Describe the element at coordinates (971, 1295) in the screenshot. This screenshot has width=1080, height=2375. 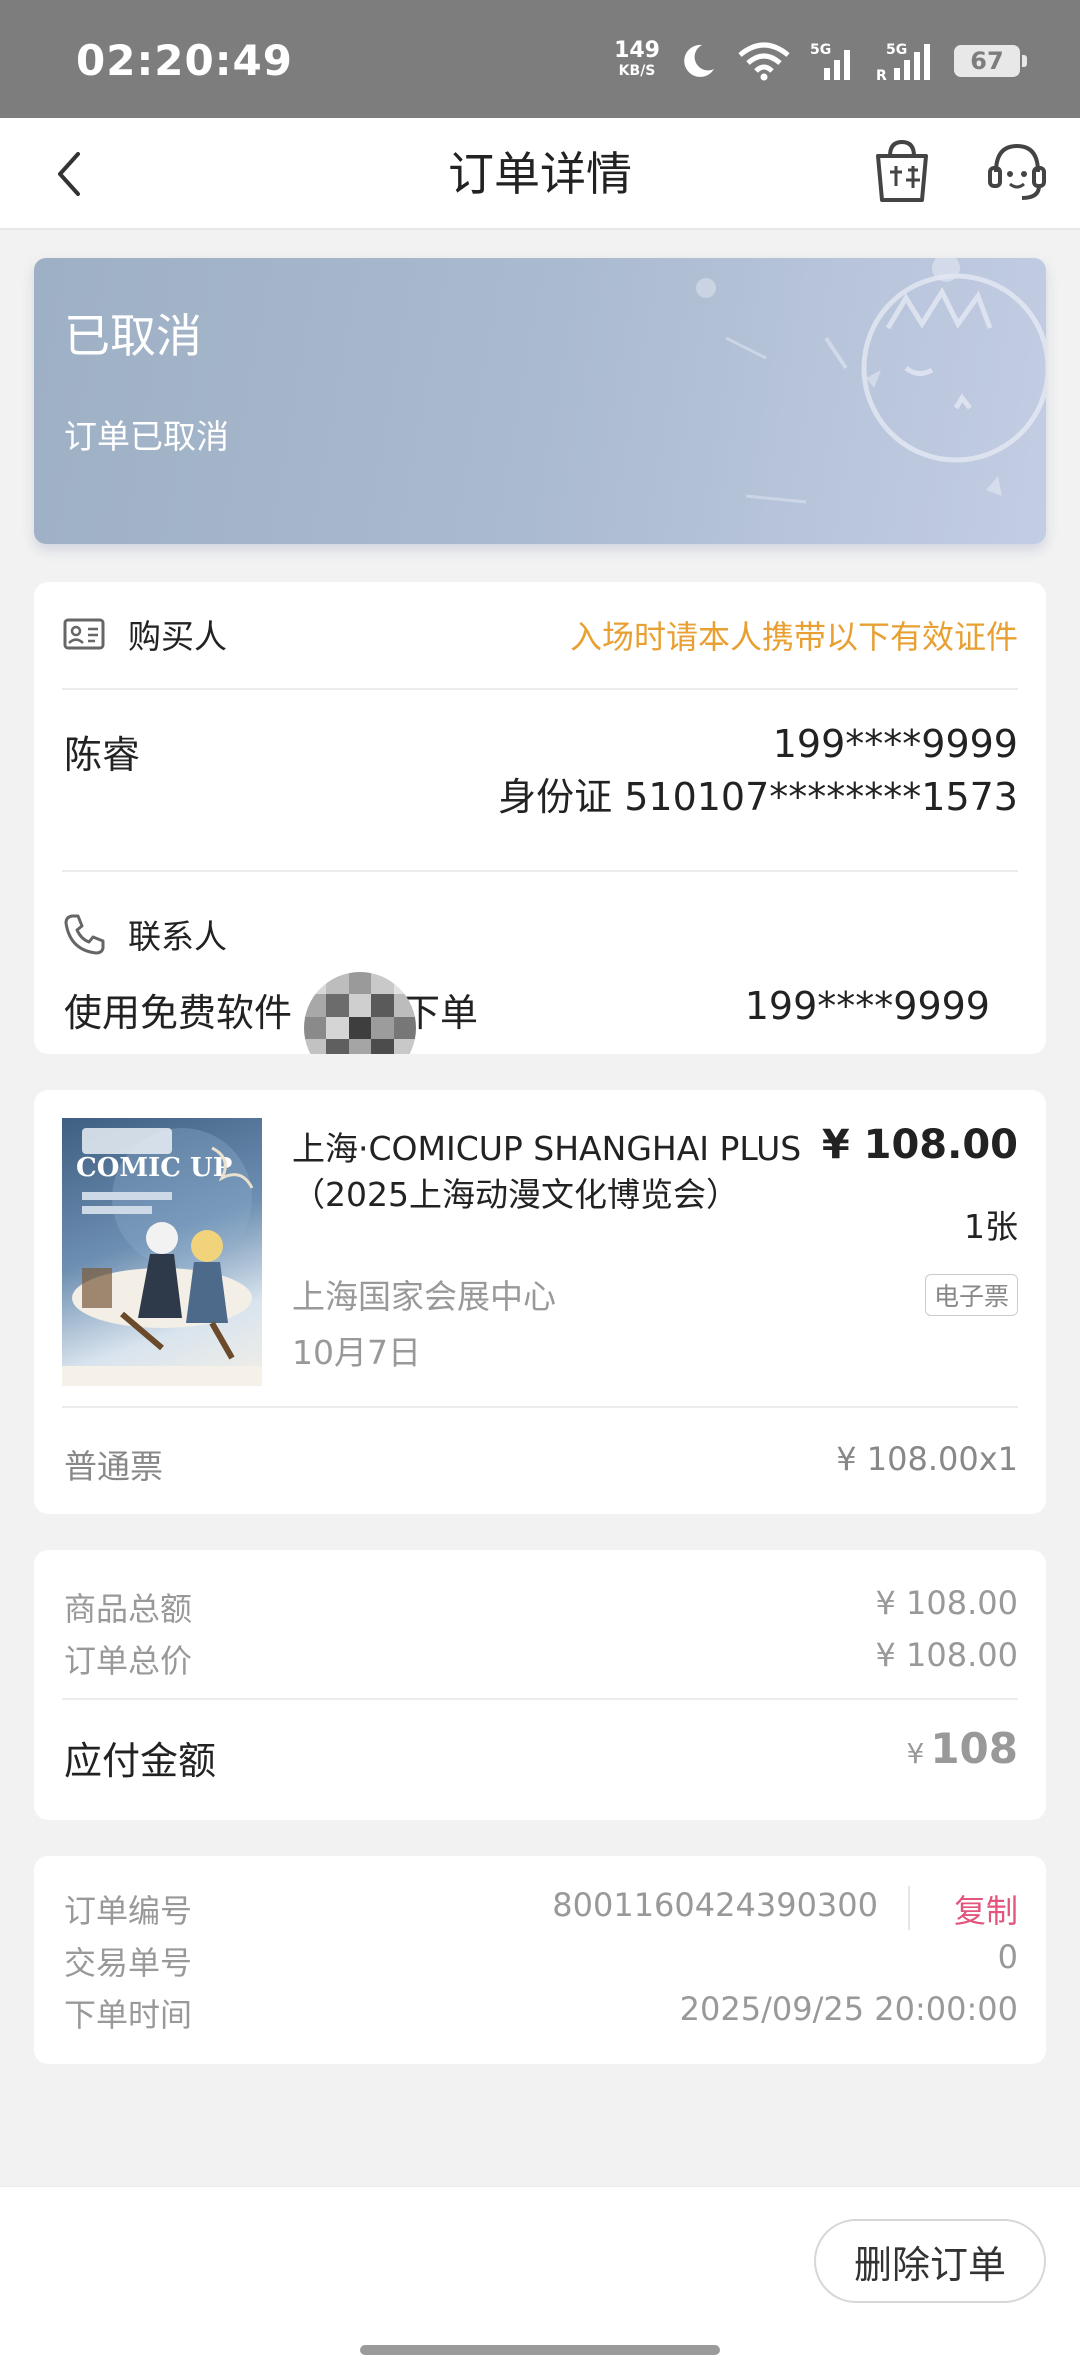
I see `e-ticket-badge: 电子票` at that location.